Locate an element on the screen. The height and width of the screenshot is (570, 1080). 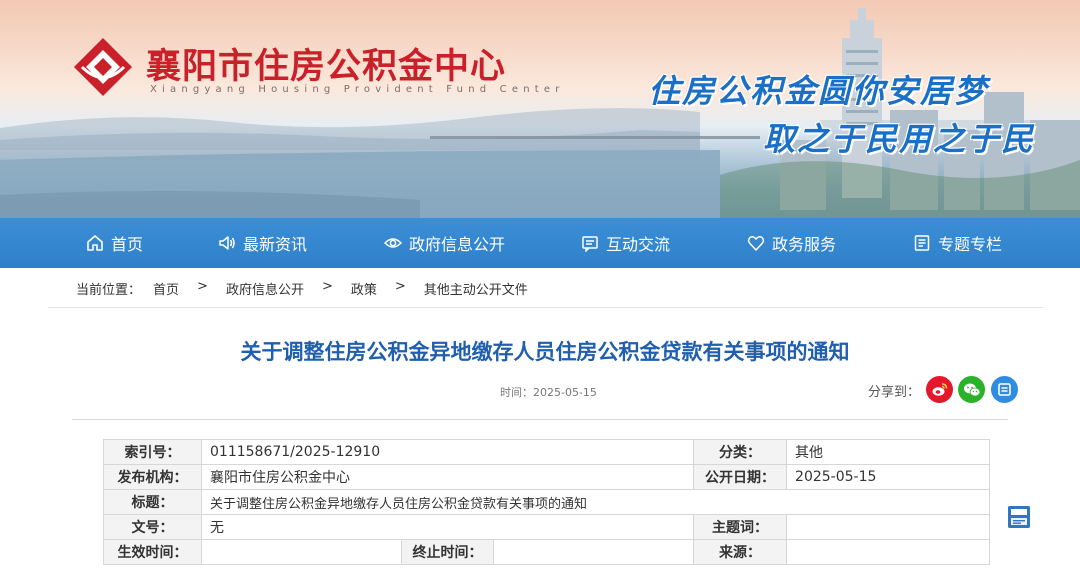
nav-item-interaction: 互动交流 is located at coordinates (625, 243).